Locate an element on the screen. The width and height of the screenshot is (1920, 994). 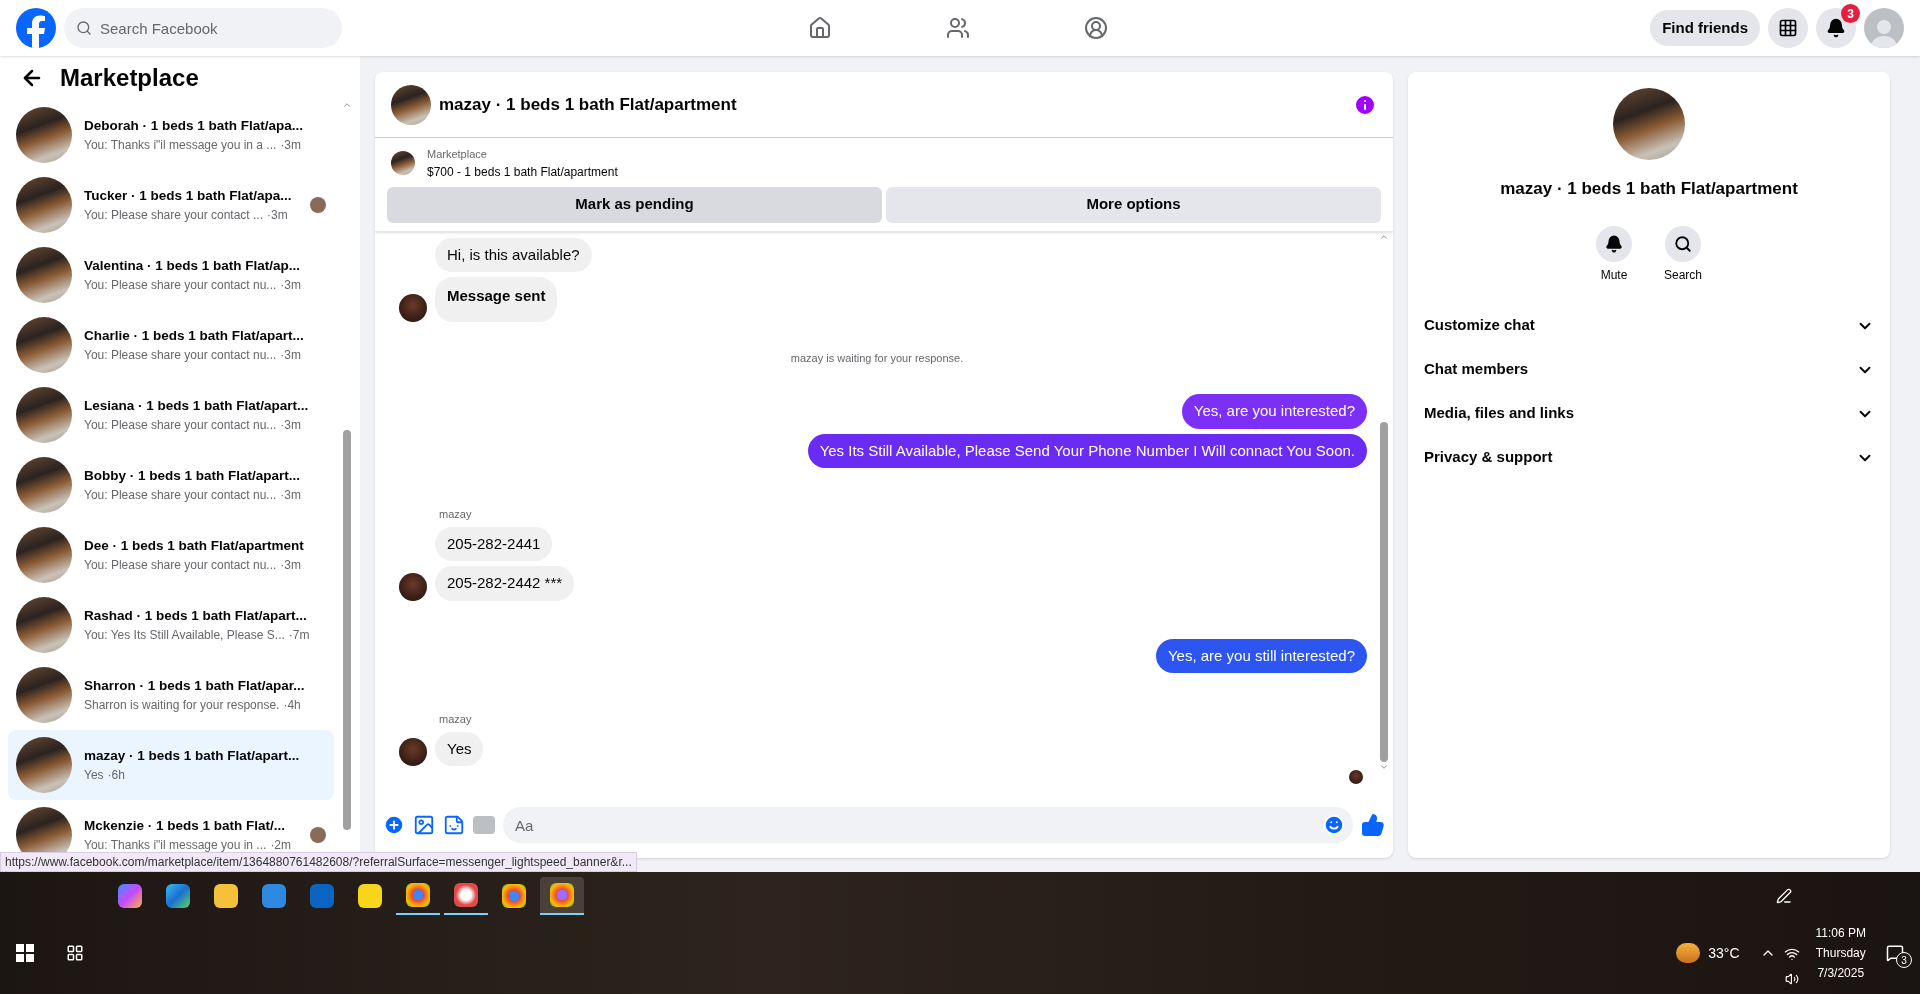
conversation-item: Lesiana · 1 beds 1 bath Flat/apart... You: Please share your contact nu... ·3m is located at coordinates (171, 415).